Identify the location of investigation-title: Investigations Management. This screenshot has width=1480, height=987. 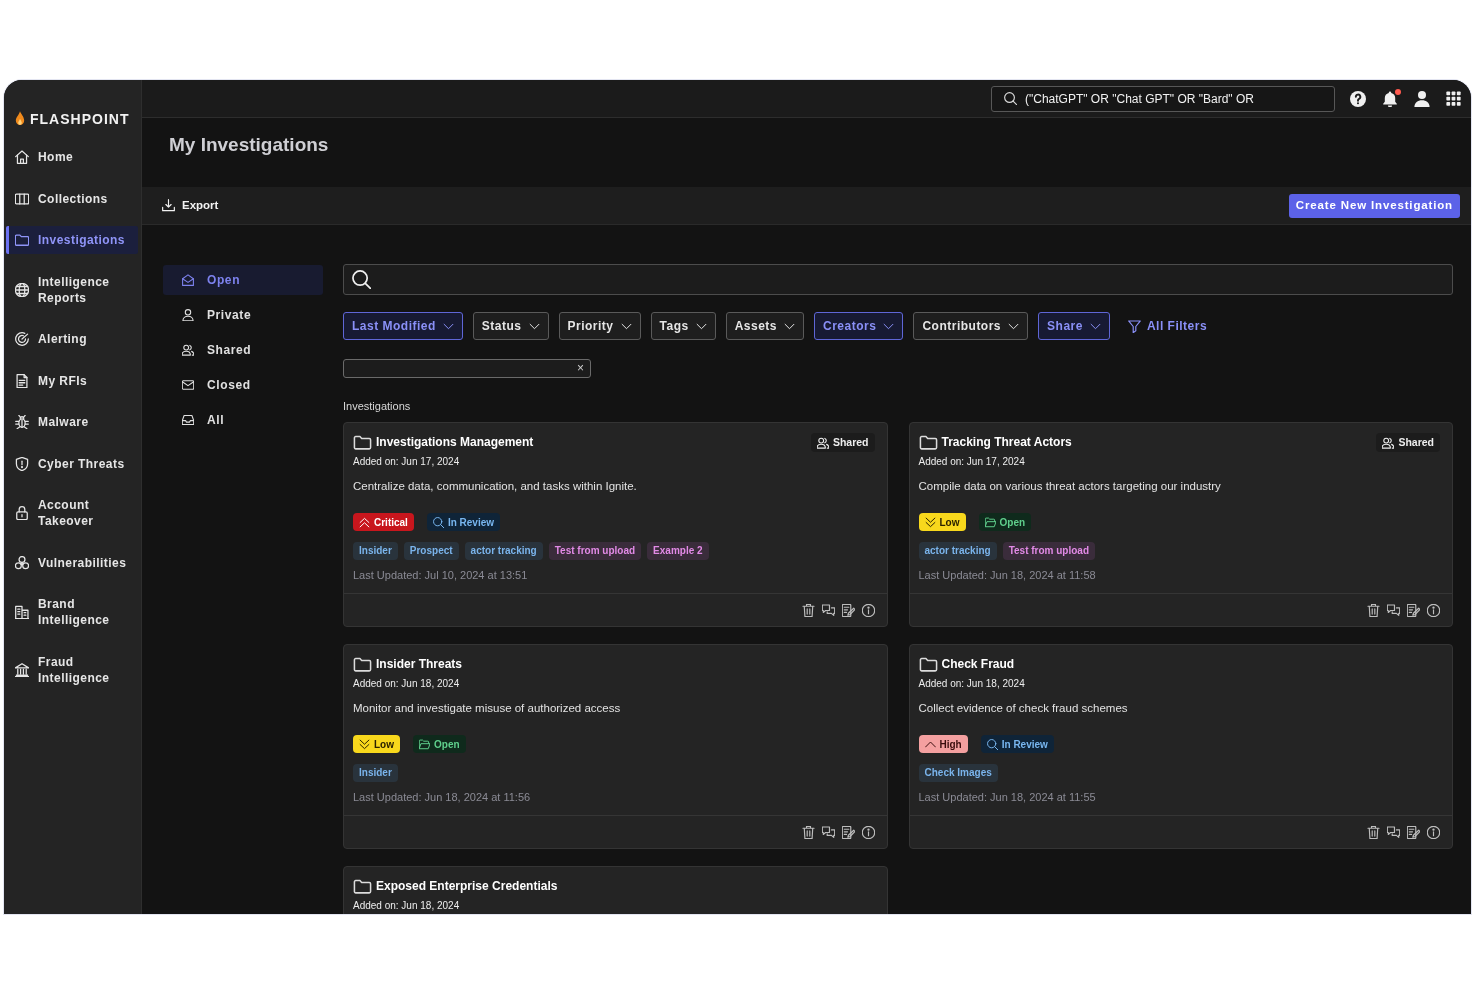
(455, 442).